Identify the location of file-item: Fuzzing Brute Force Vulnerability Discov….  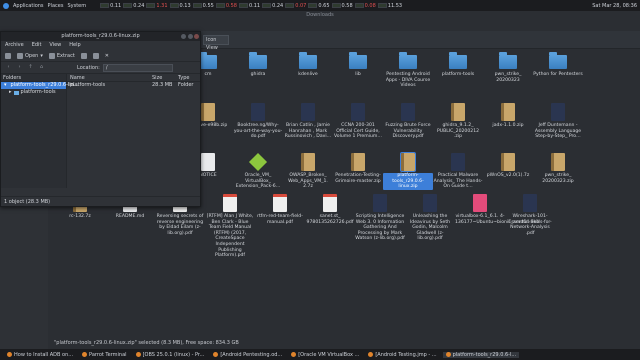
(408, 121).